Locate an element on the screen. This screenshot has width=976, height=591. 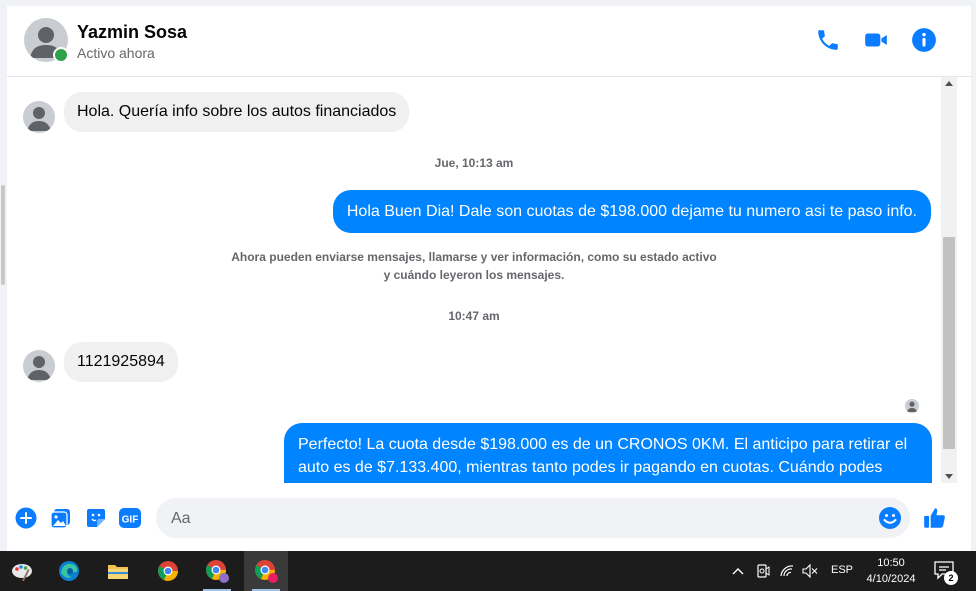
emoji-icon is located at coordinates (890, 518).